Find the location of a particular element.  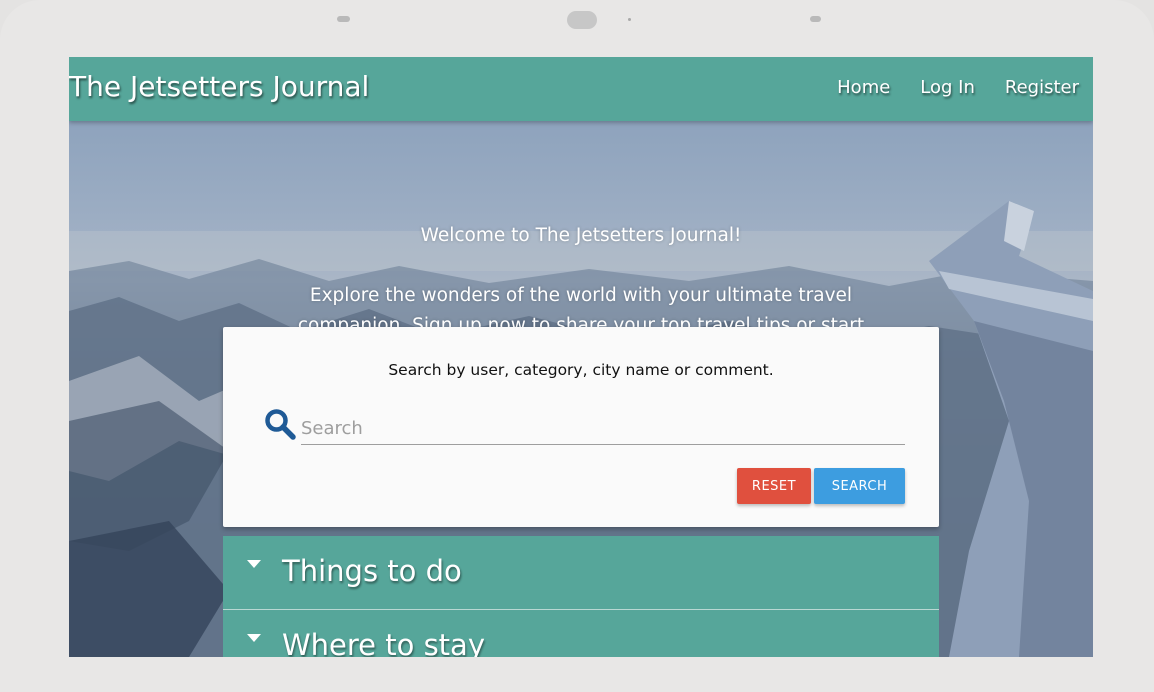

nav-login-link: Log In is located at coordinates (947, 87).